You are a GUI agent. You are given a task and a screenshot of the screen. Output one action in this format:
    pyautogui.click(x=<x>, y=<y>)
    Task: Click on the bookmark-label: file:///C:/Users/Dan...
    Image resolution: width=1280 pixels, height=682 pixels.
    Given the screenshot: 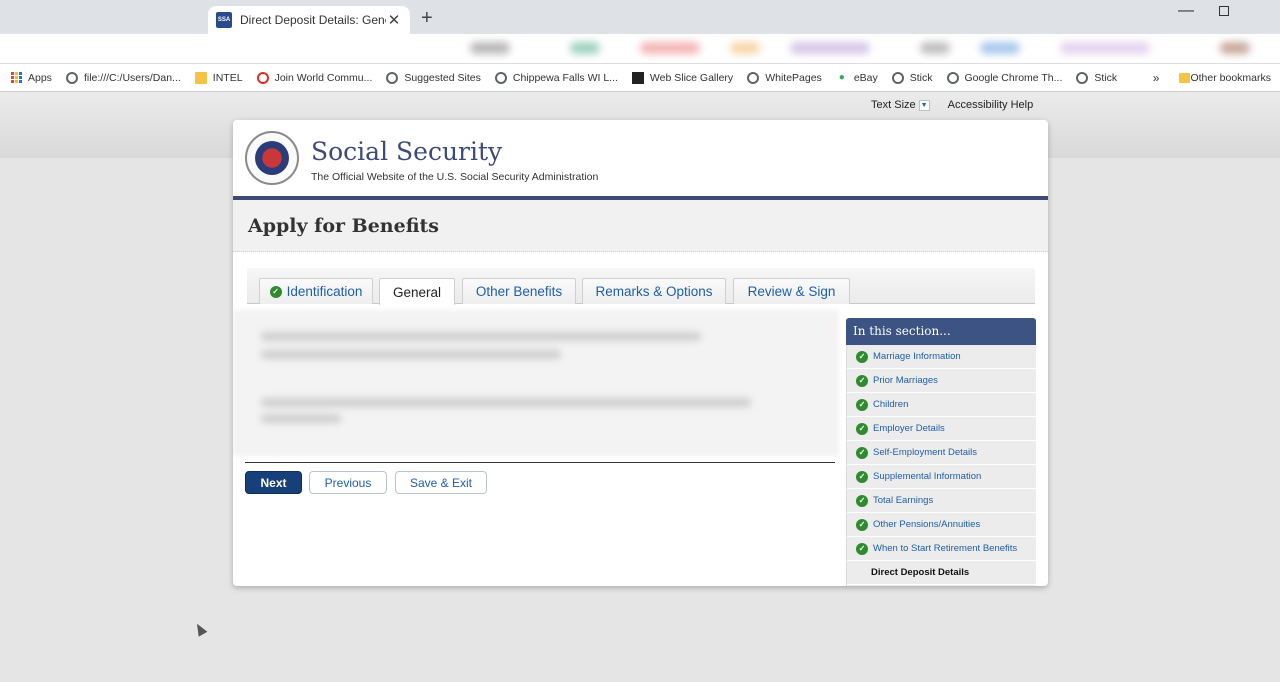 What is the action you would take?
    pyautogui.click(x=132, y=77)
    